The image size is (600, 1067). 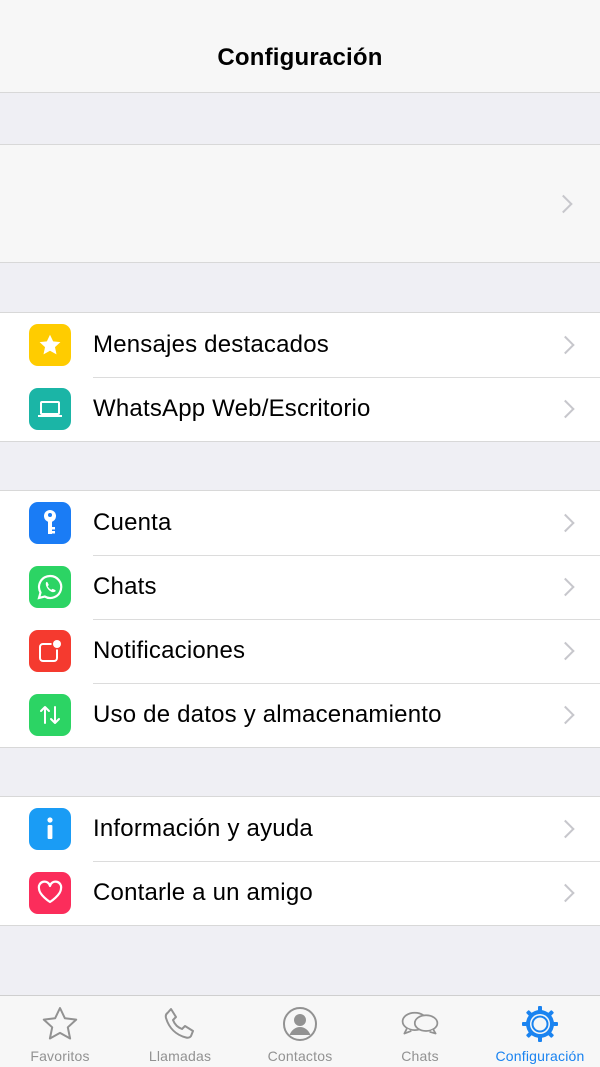 What do you see at coordinates (132, 522) in the screenshot?
I see `settings-item-label: Cuenta` at bounding box center [132, 522].